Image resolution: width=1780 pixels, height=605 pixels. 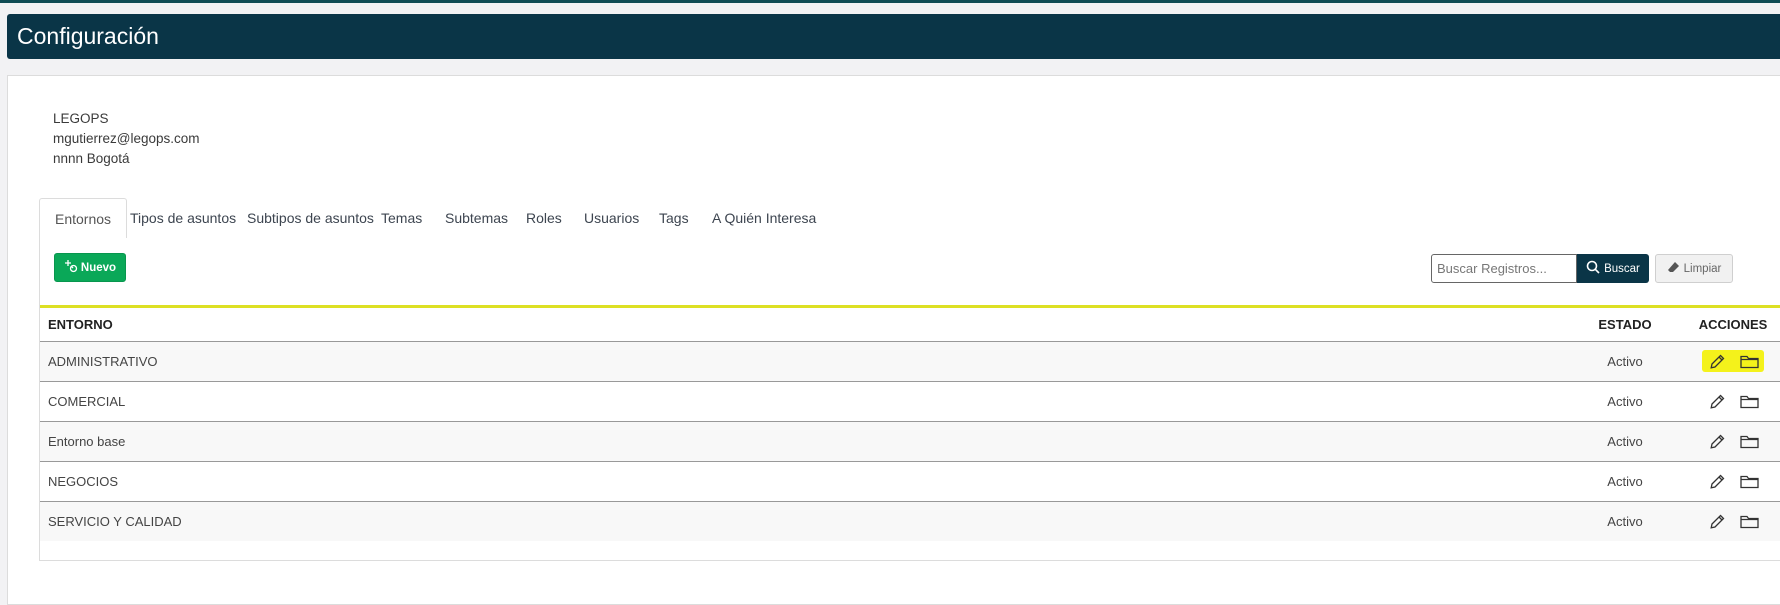 What do you see at coordinates (802, 481) in the screenshot?
I see `row-entorno: NEGOCIOS` at bounding box center [802, 481].